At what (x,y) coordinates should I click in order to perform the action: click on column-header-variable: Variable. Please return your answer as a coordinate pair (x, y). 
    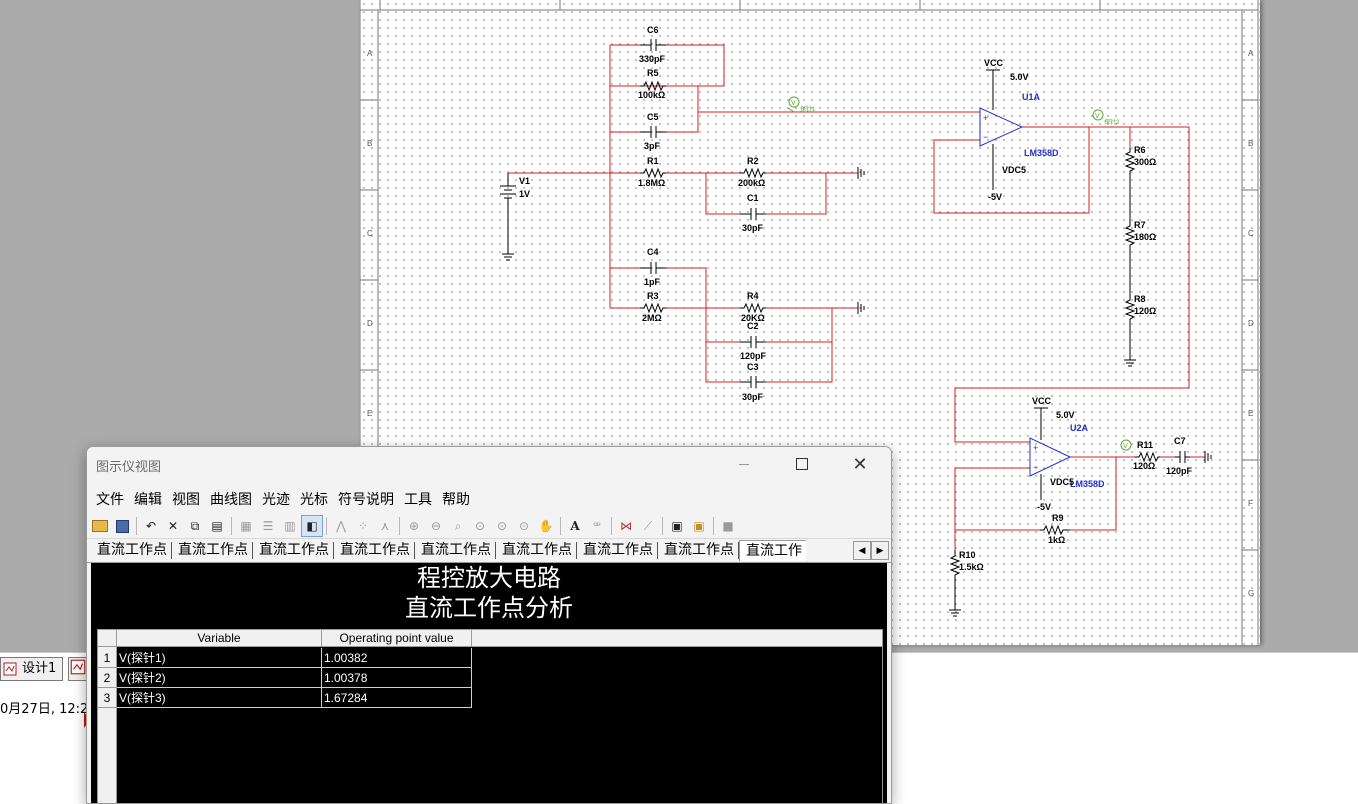
    Looking at the image, I should click on (219, 638).